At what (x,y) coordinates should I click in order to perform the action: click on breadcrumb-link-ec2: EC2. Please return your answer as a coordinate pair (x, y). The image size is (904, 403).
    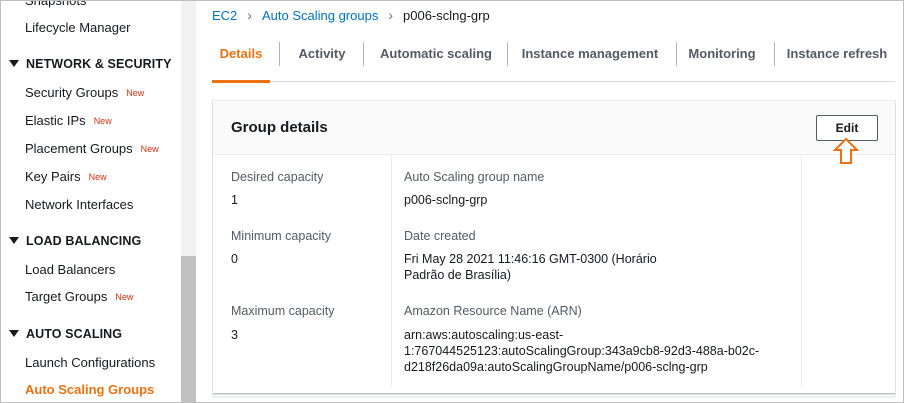
    Looking at the image, I should click on (224, 15).